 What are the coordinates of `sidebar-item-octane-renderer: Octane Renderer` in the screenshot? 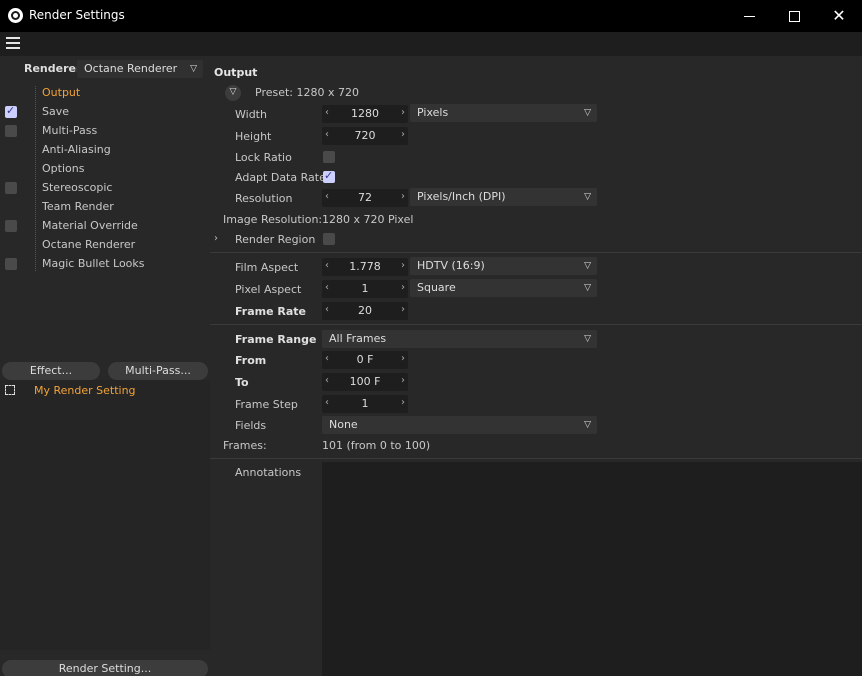 It's located at (88, 245).